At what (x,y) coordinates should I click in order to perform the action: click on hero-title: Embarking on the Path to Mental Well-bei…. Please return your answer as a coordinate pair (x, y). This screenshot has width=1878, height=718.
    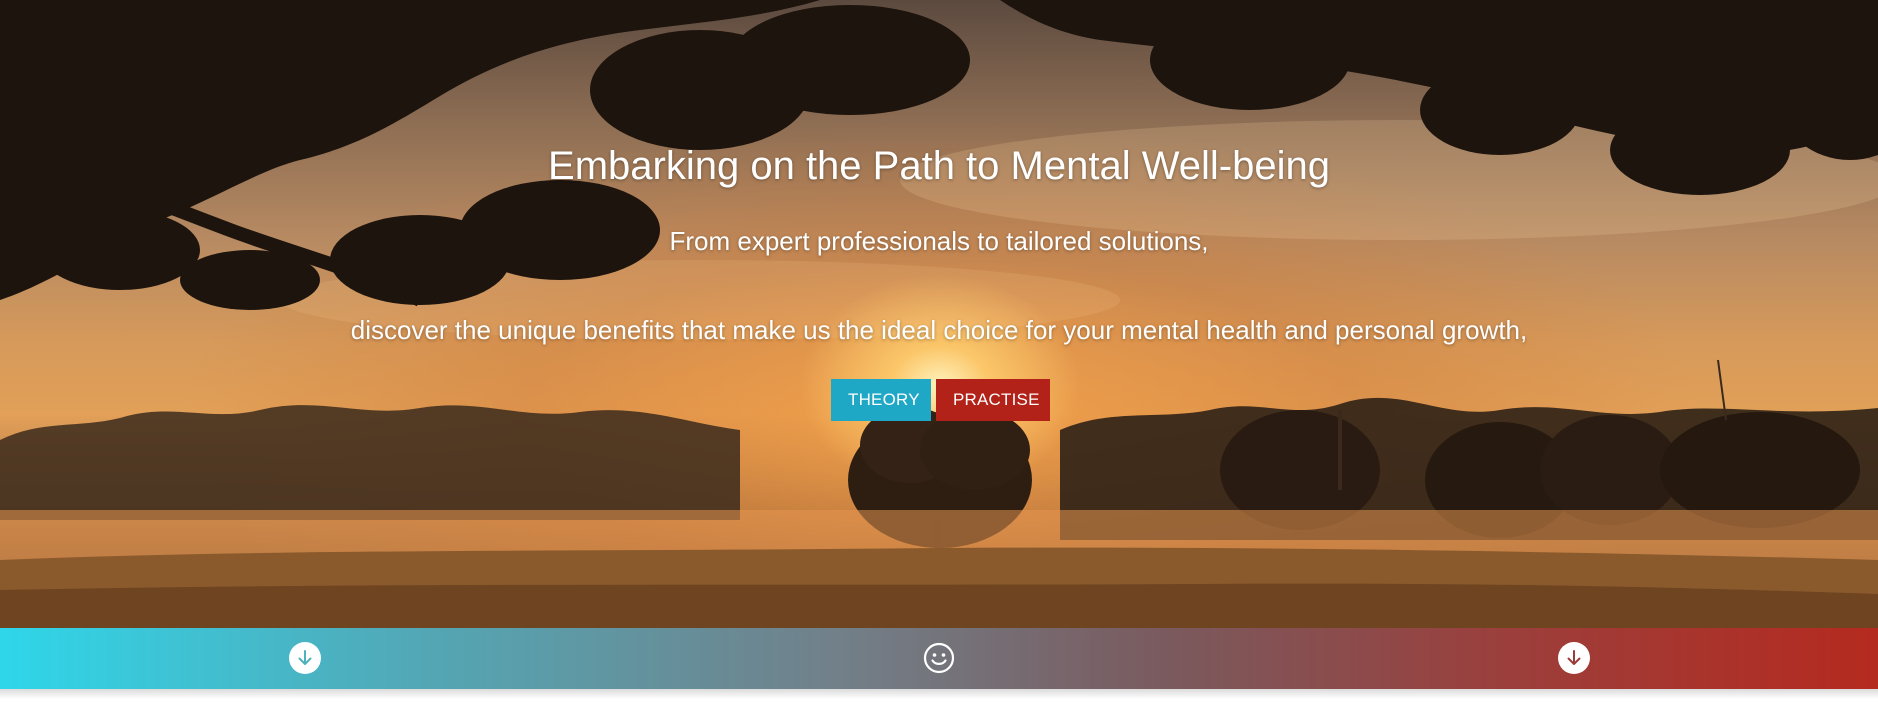
    Looking at the image, I should click on (939, 166).